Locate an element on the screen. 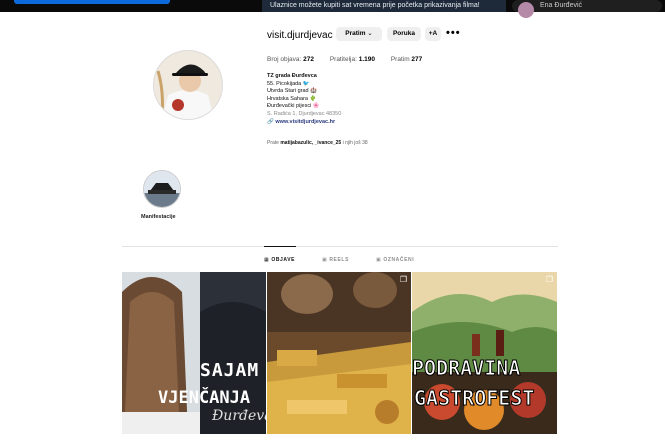  post-image is located at coordinates (339, 353).